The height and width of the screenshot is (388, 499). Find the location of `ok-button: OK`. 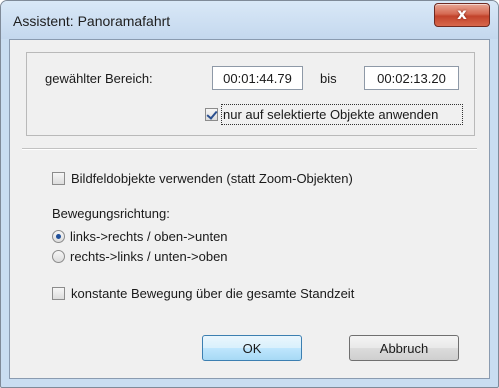

ok-button: OK is located at coordinates (252, 348).